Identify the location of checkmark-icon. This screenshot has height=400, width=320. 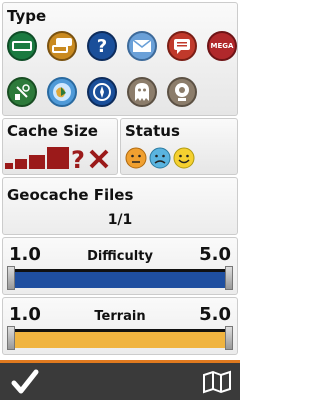
(25, 381).